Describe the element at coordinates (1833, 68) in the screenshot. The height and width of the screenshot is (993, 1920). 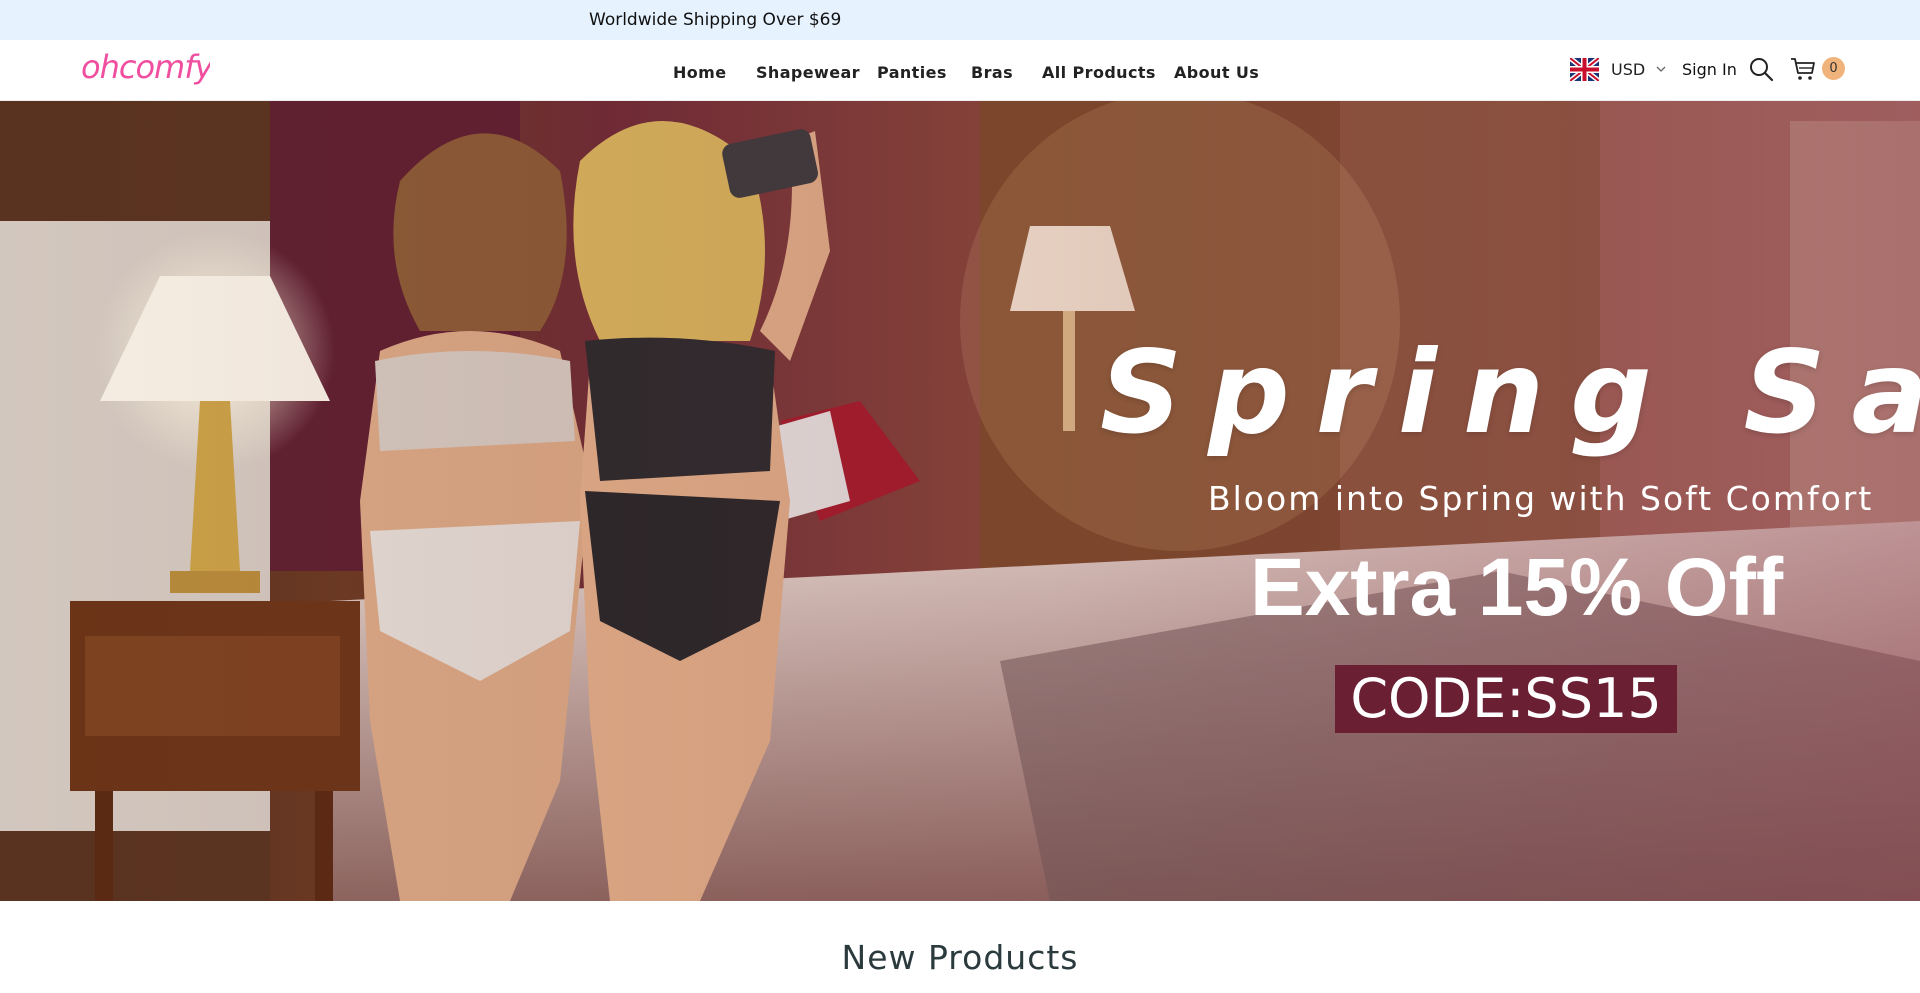
I see `cart-count-badge: 0` at that location.